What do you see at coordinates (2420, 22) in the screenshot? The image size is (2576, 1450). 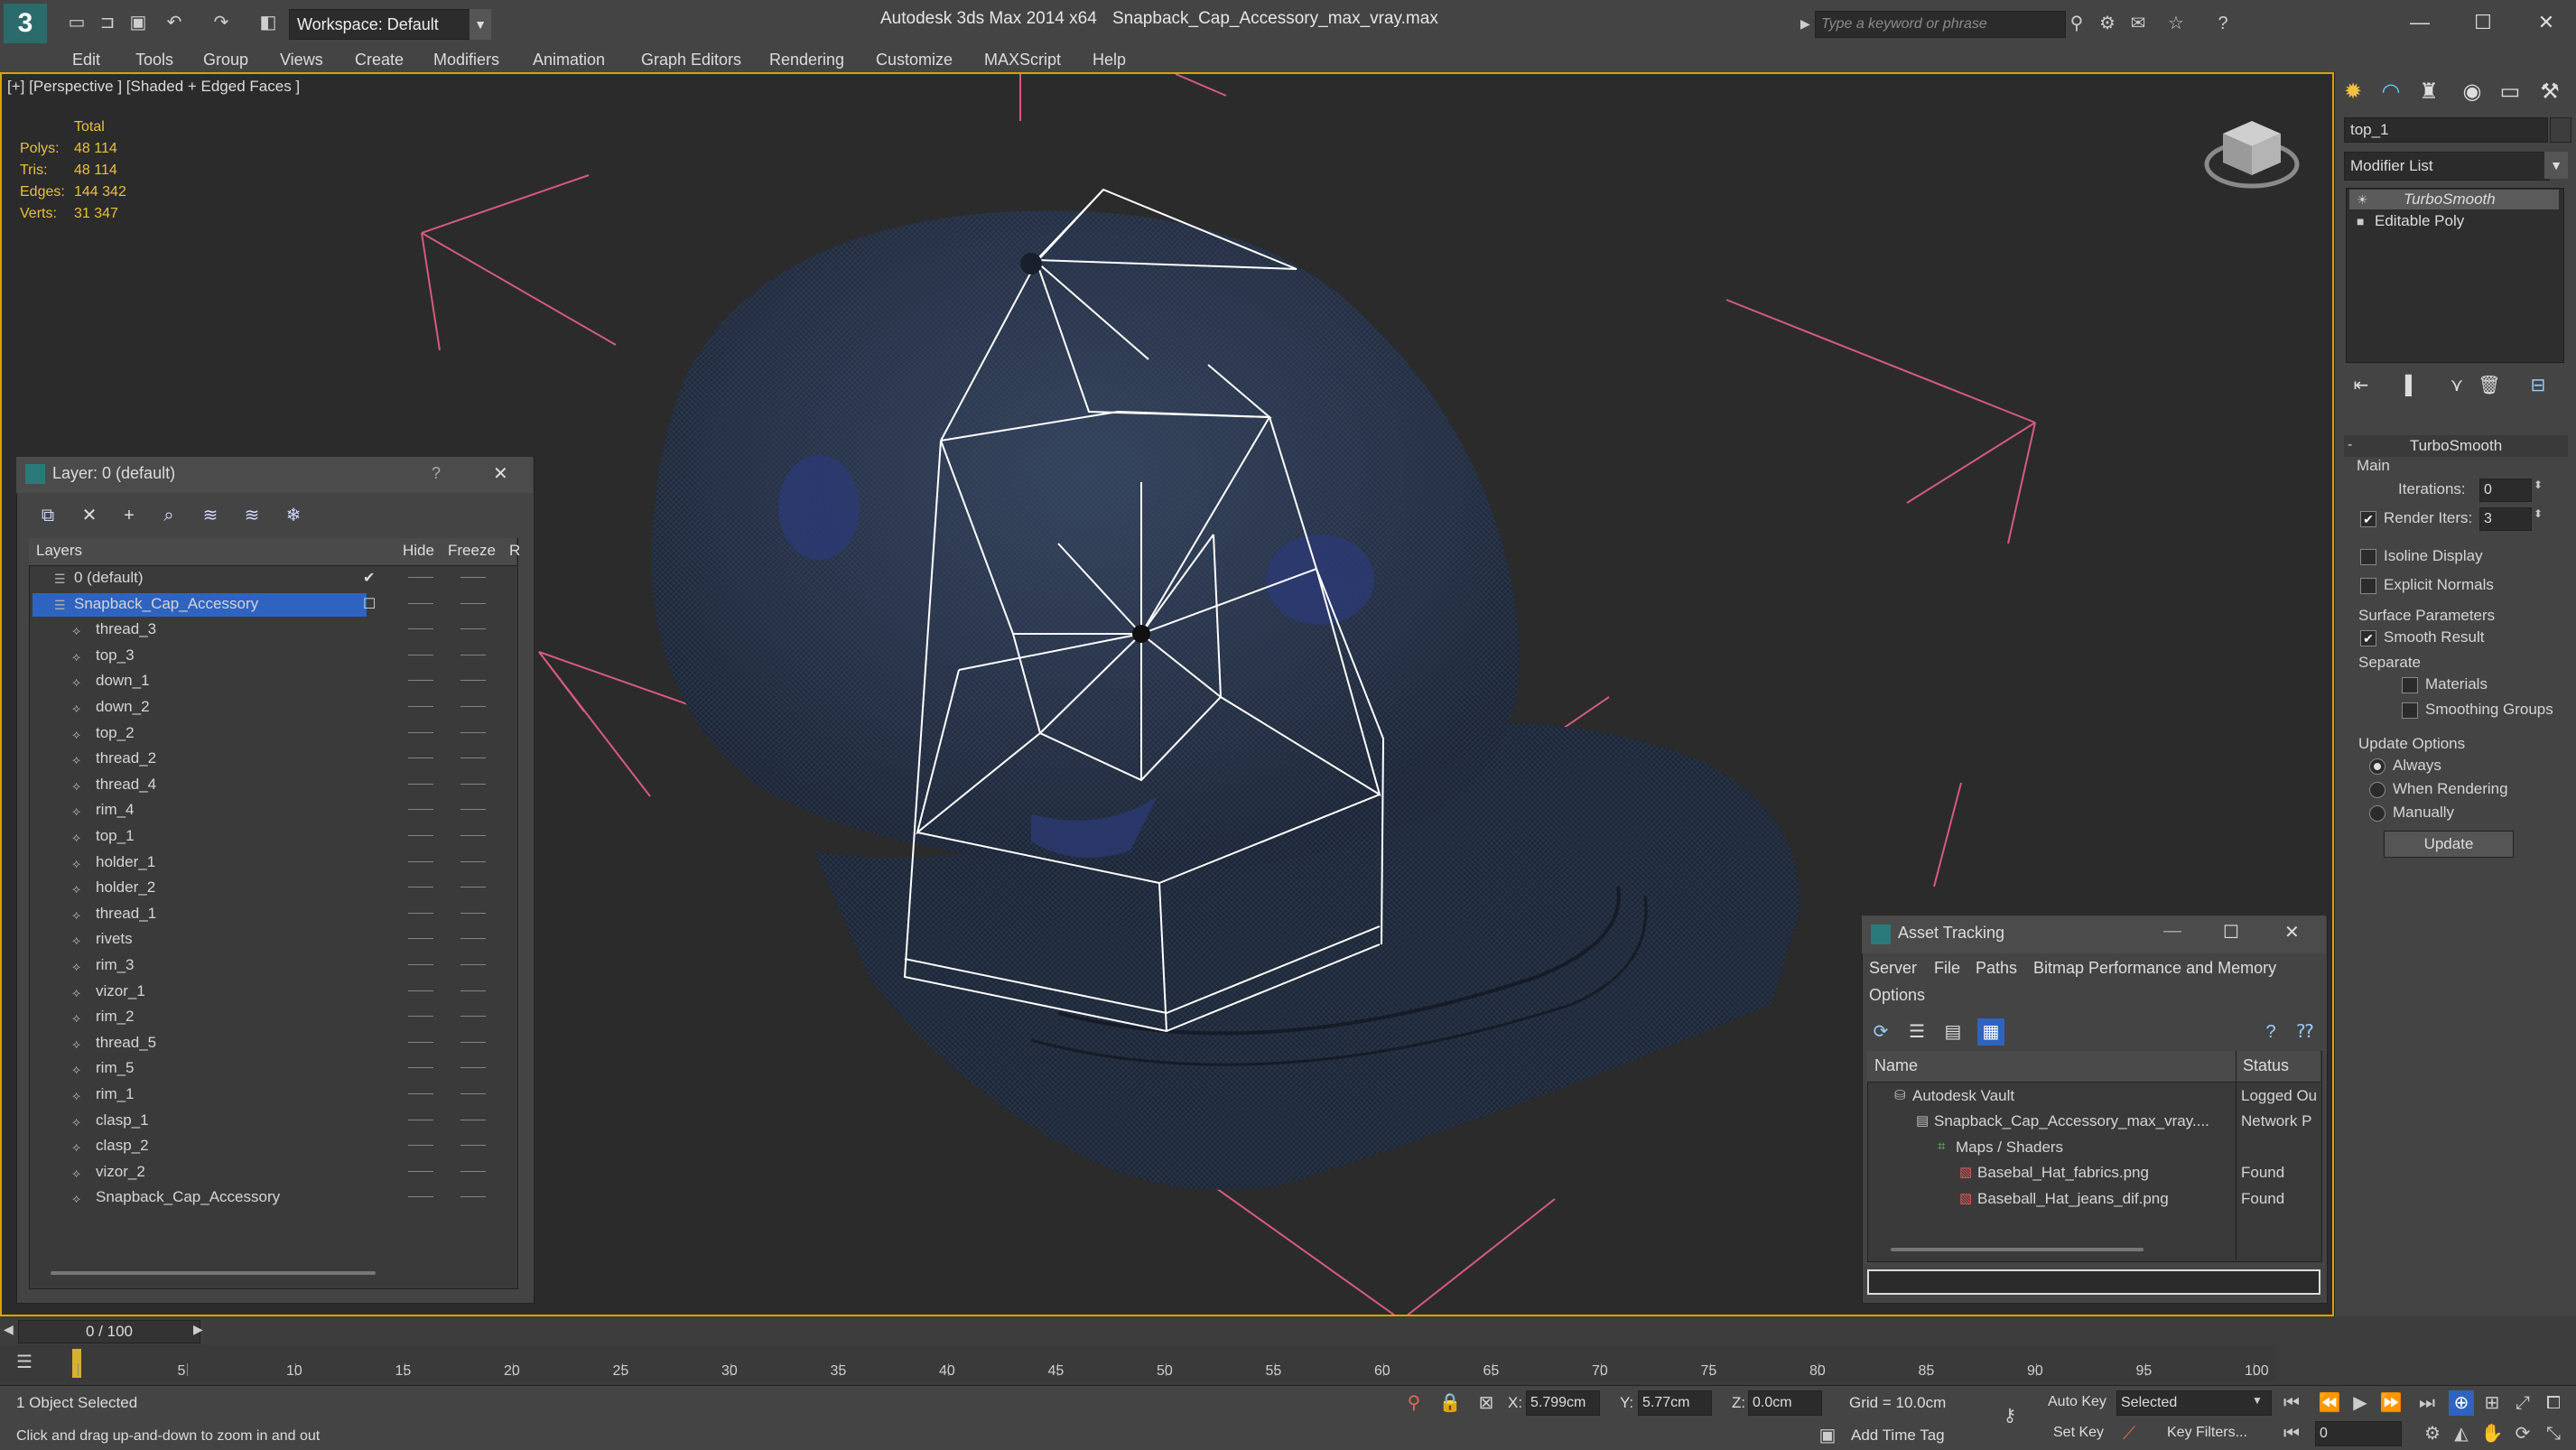 I see `minimize-button: —` at bounding box center [2420, 22].